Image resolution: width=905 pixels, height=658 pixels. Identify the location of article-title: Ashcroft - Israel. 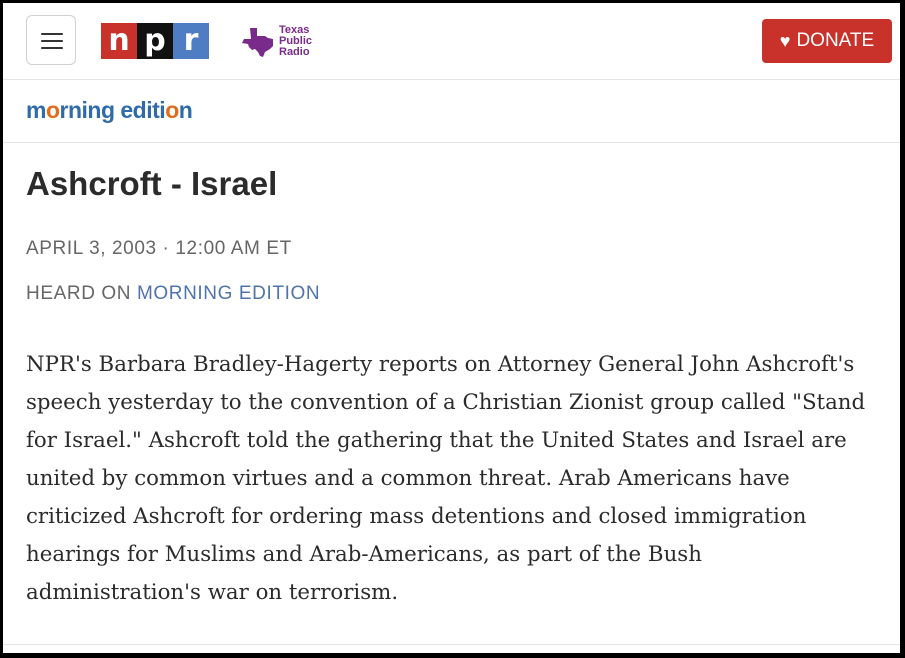
(152, 183).